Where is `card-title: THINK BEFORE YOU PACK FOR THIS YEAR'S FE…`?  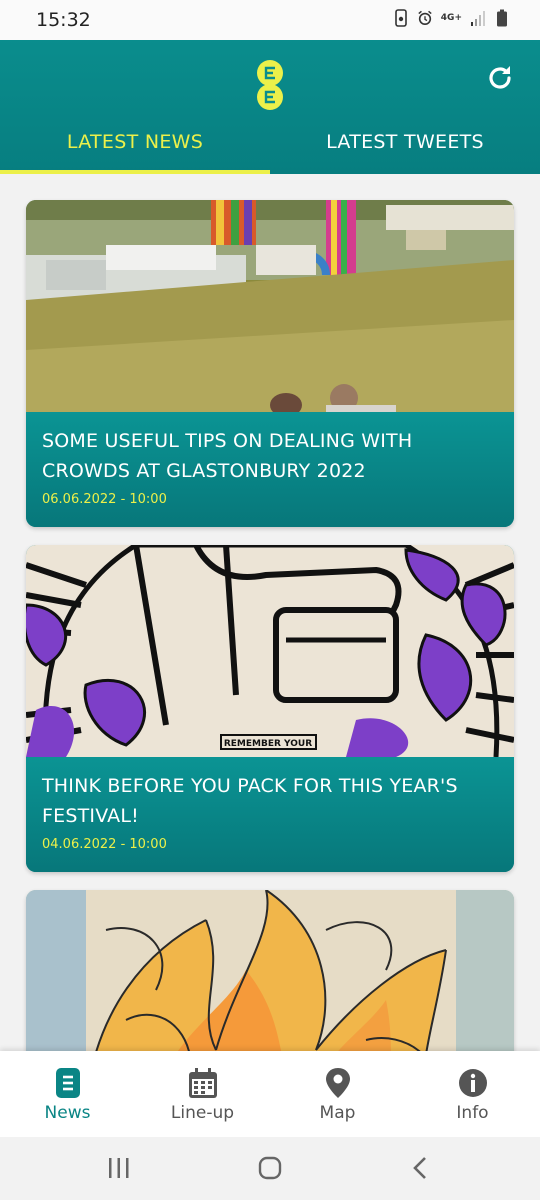
card-title: THINK BEFORE YOU PACK FOR THIS YEAR'S FE… is located at coordinates (250, 801).